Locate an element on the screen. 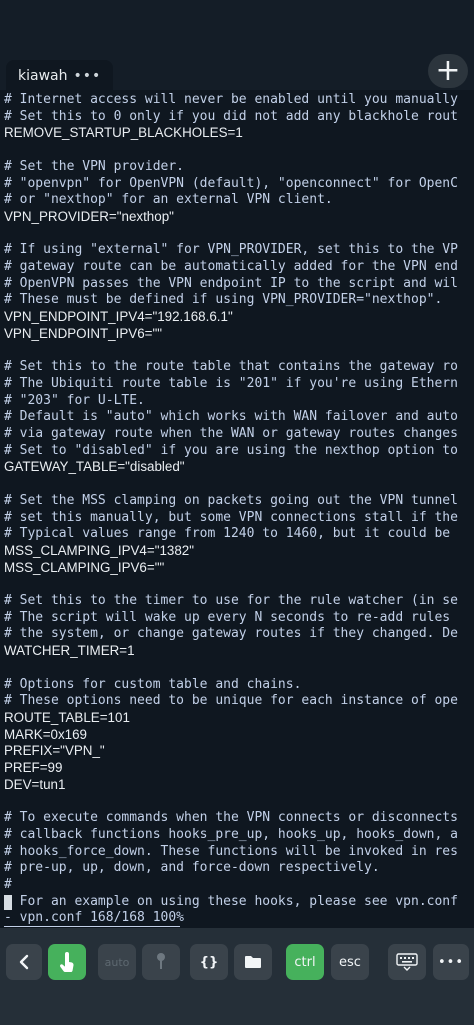  terminal-line: MSS_CLAMPING_IPV4="1382" is located at coordinates (99, 550).